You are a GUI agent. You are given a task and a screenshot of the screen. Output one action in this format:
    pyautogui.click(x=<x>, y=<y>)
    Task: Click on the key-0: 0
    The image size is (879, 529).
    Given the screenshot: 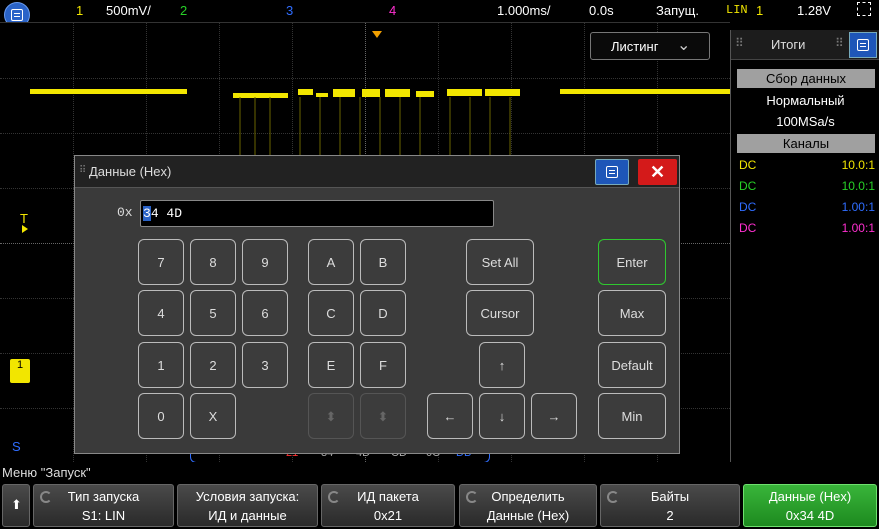 What is the action you would take?
    pyautogui.click(x=161, y=416)
    